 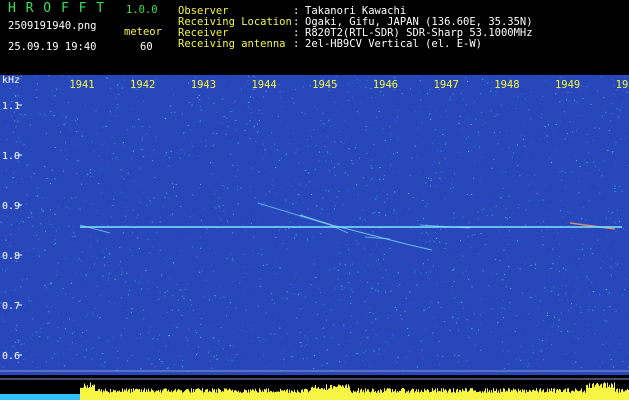 I want to click on info-value-antenna: 2el-HB9CV Vertical (el. E-W), so click(x=394, y=44).